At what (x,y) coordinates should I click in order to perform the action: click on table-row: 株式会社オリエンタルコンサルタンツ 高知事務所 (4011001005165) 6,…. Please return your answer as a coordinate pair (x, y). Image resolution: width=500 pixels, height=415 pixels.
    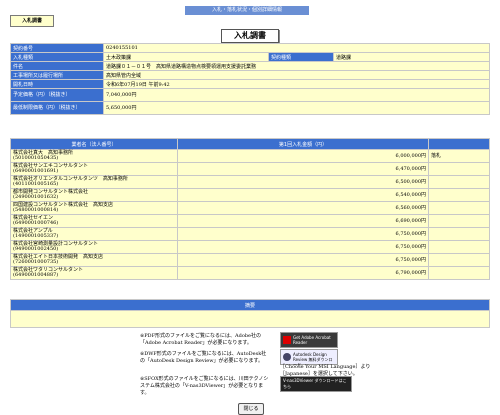
    Looking at the image, I should click on (250, 182).